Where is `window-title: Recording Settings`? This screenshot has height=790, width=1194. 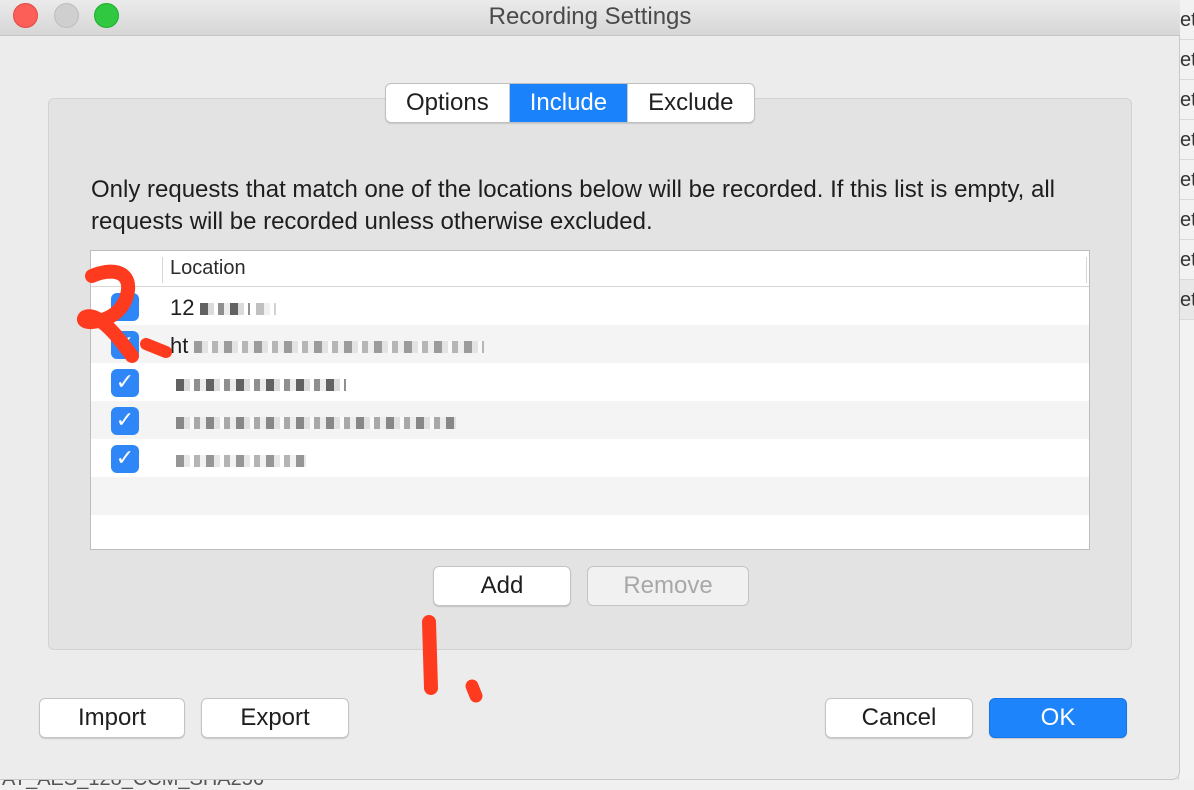
window-title: Recording Settings is located at coordinates (590, 16).